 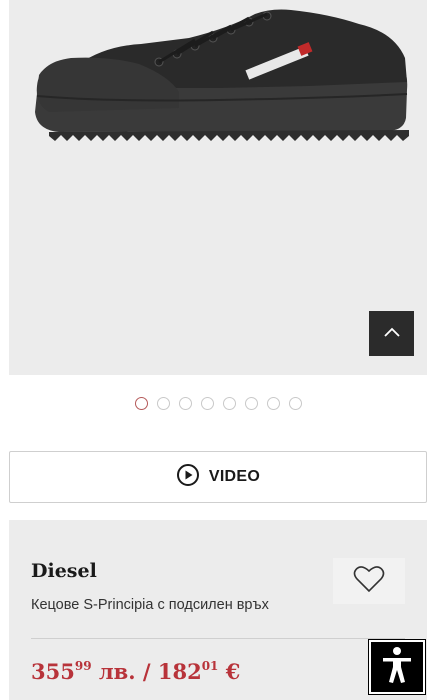 What do you see at coordinates (124, 671) in the screenshot?
I see `price-bgn-unit: лв. /` at bounding box center [124, 671].